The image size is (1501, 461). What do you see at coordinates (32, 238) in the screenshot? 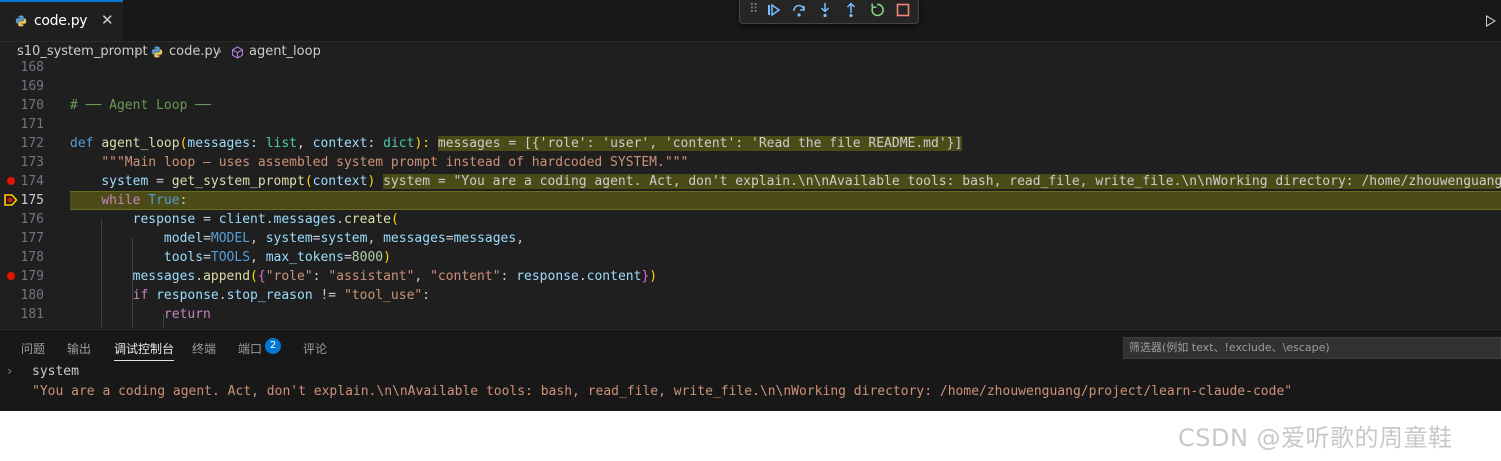
I see `line-number: 177` at bounding box center [32, 238].